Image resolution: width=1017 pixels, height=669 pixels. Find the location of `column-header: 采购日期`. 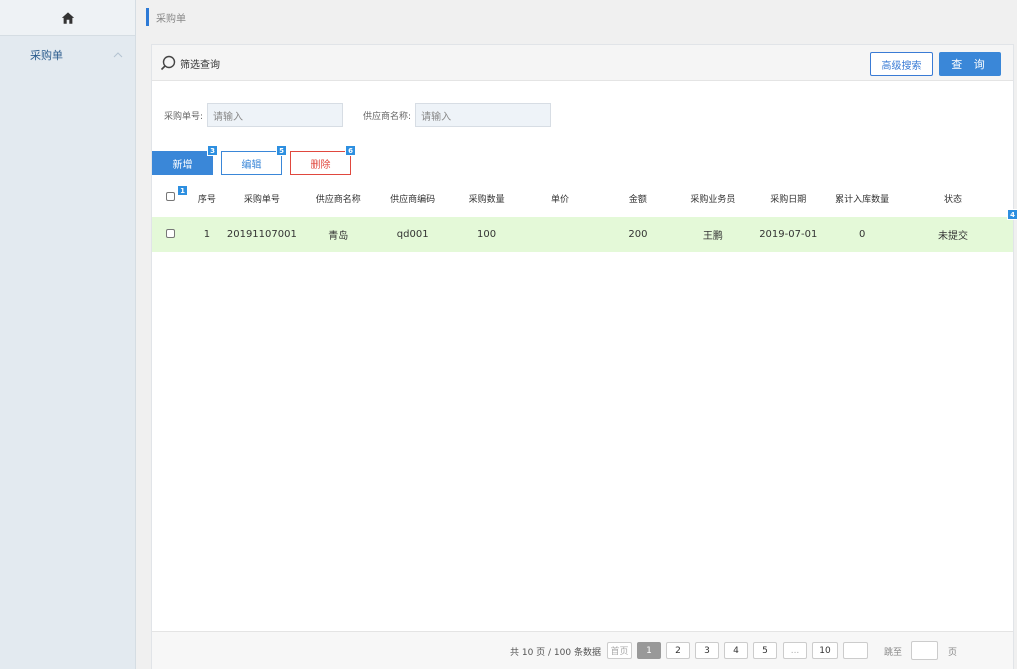

column-header: 采购日期 is located at coordinates (788, 199).